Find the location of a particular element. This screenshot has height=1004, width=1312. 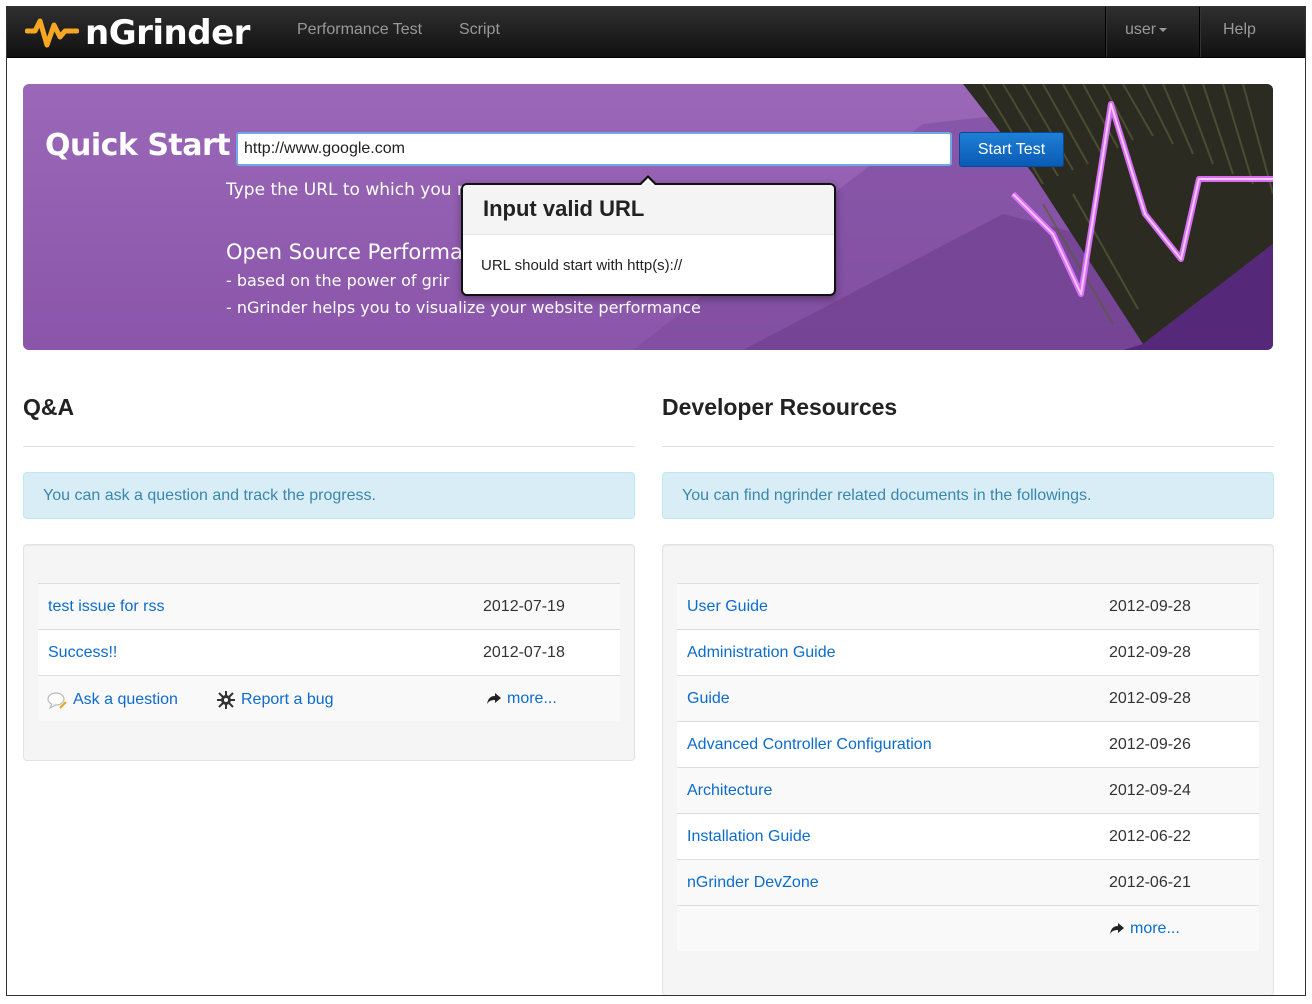

user-menu-label: user is located at coordinates (1141, 29).